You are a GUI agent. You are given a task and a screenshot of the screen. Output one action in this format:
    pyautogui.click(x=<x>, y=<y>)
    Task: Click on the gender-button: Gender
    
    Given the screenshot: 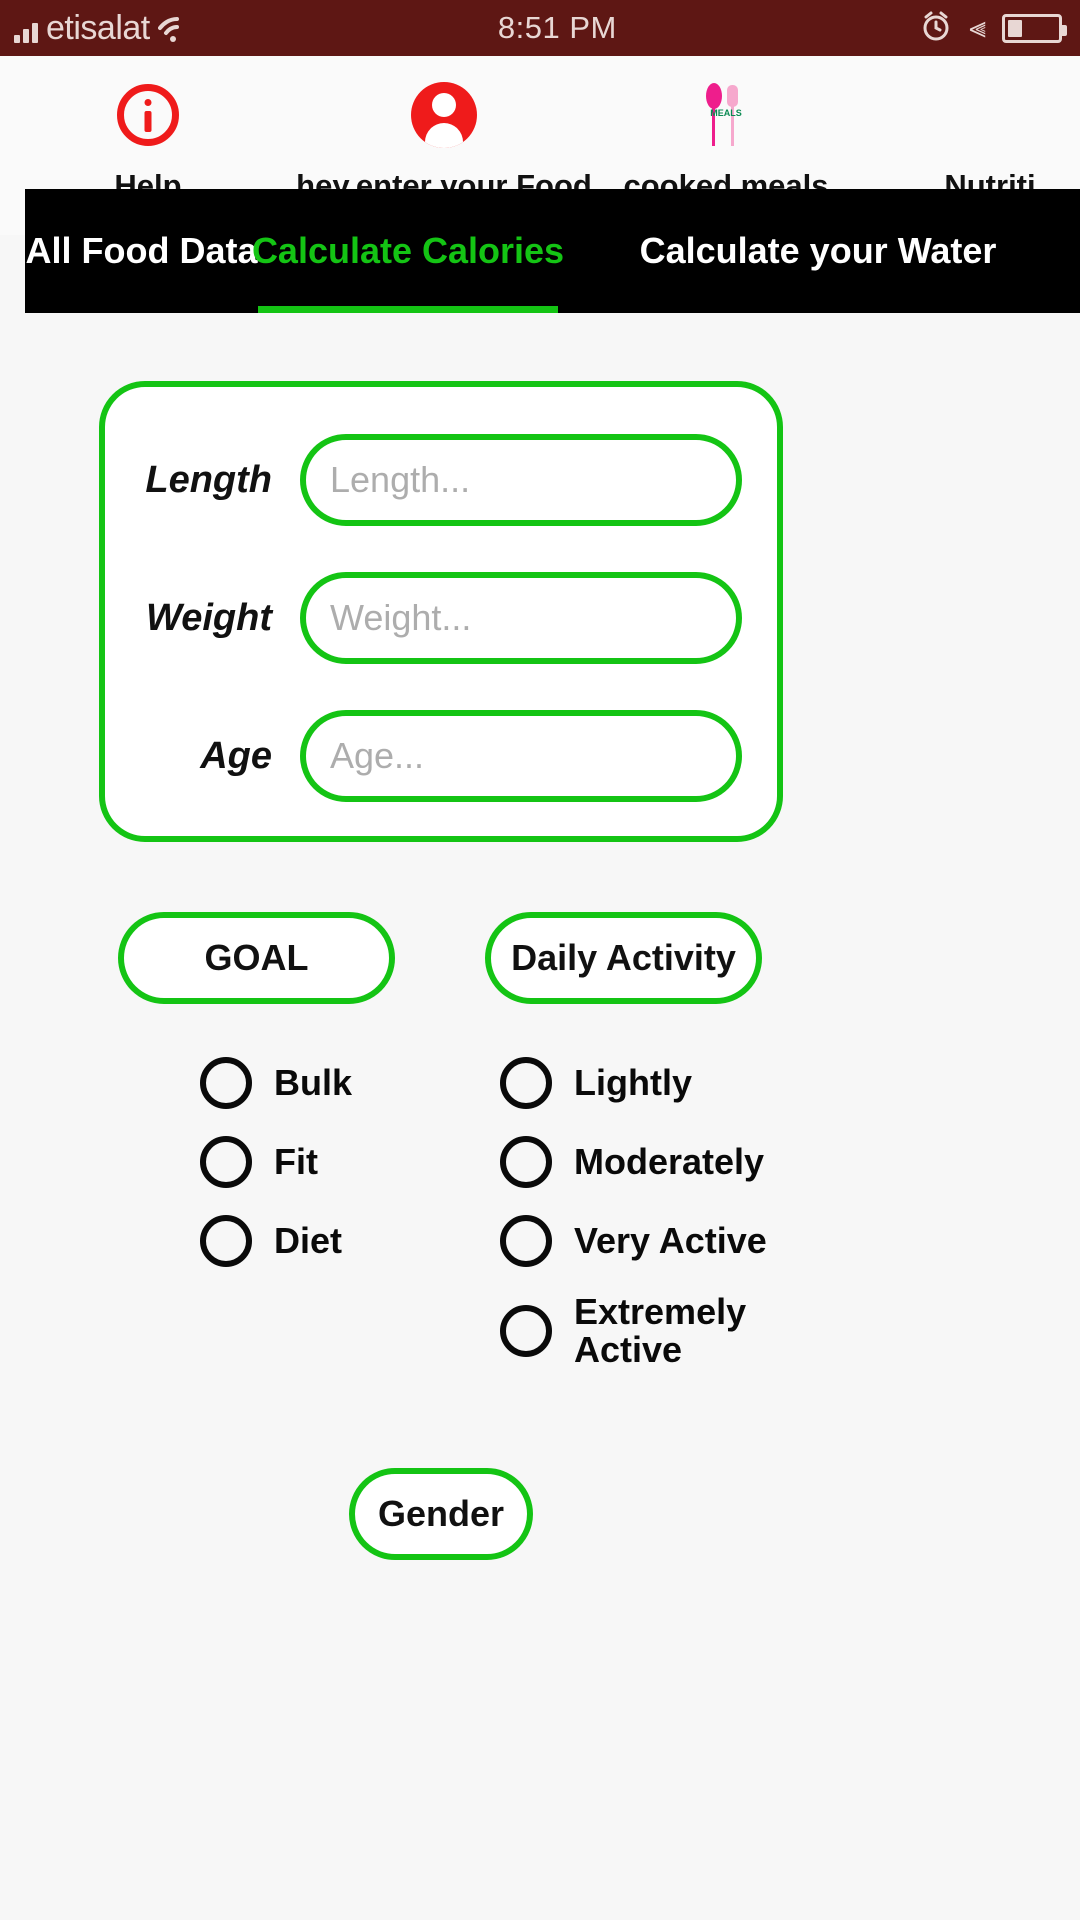 What is the action you would take?
    pyautogui.click(x=441, y=1514)
    